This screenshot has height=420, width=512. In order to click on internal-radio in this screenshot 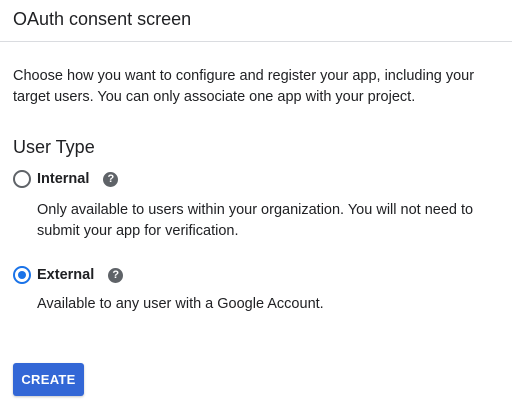, I will do `click(22, 179)`.